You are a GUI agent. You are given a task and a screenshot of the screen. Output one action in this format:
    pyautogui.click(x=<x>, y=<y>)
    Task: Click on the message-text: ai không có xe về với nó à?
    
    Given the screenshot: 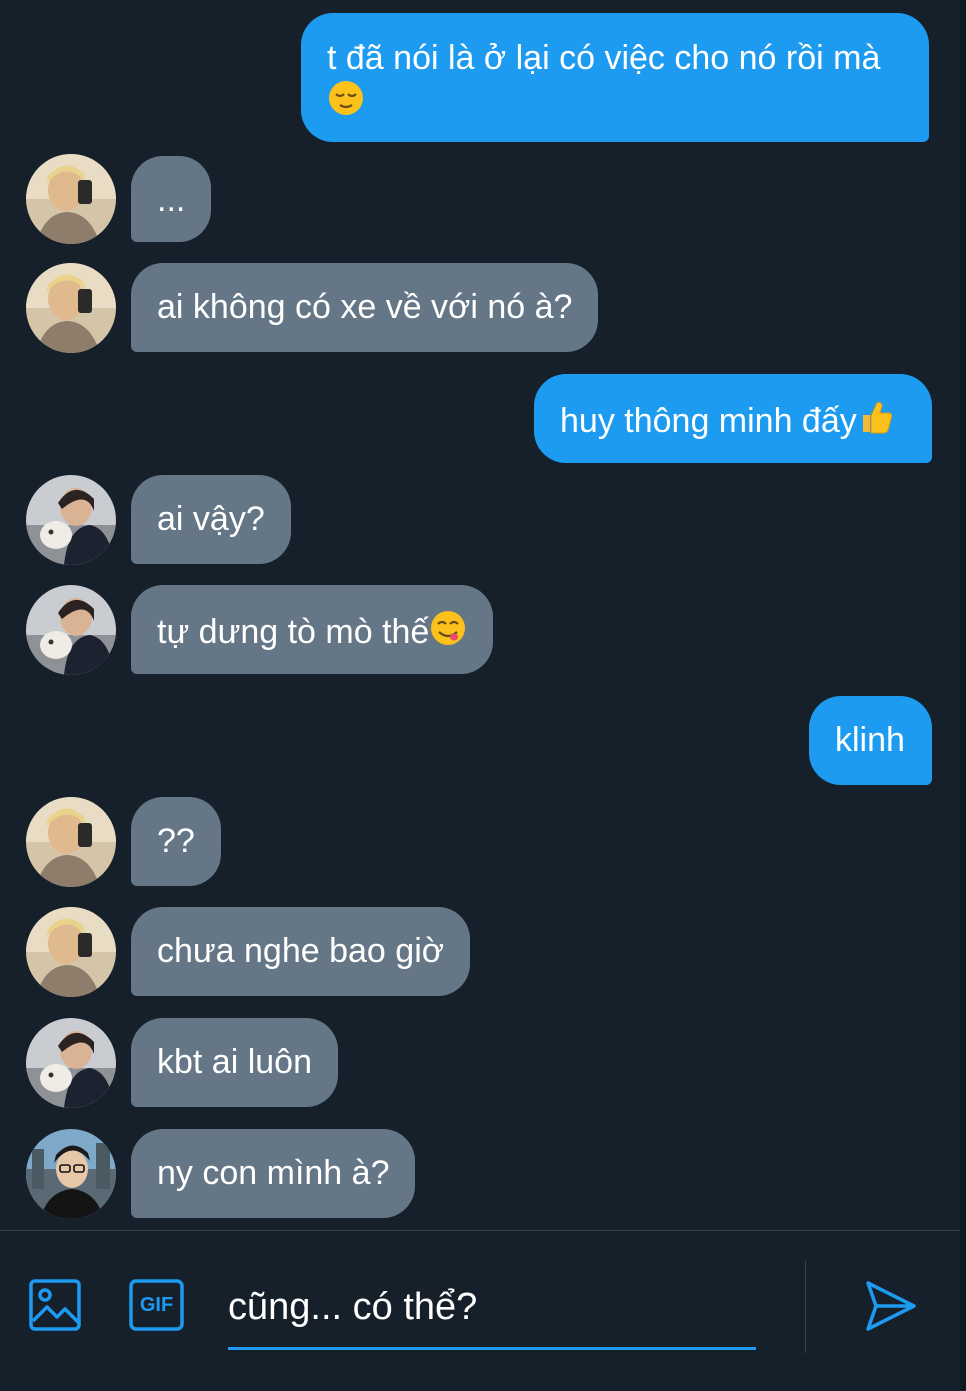 What is the action you would take?
    pyautogui.click(x=365, y=307)
    